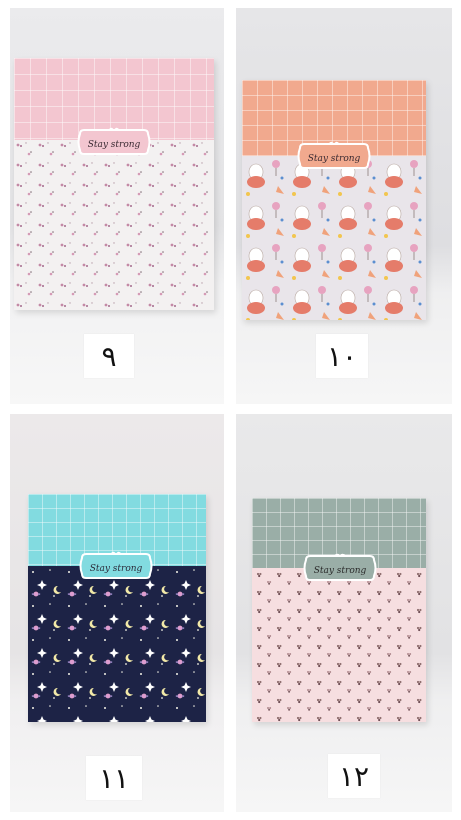  I want to click on product-number-badge: ۹, so click(109, 356).